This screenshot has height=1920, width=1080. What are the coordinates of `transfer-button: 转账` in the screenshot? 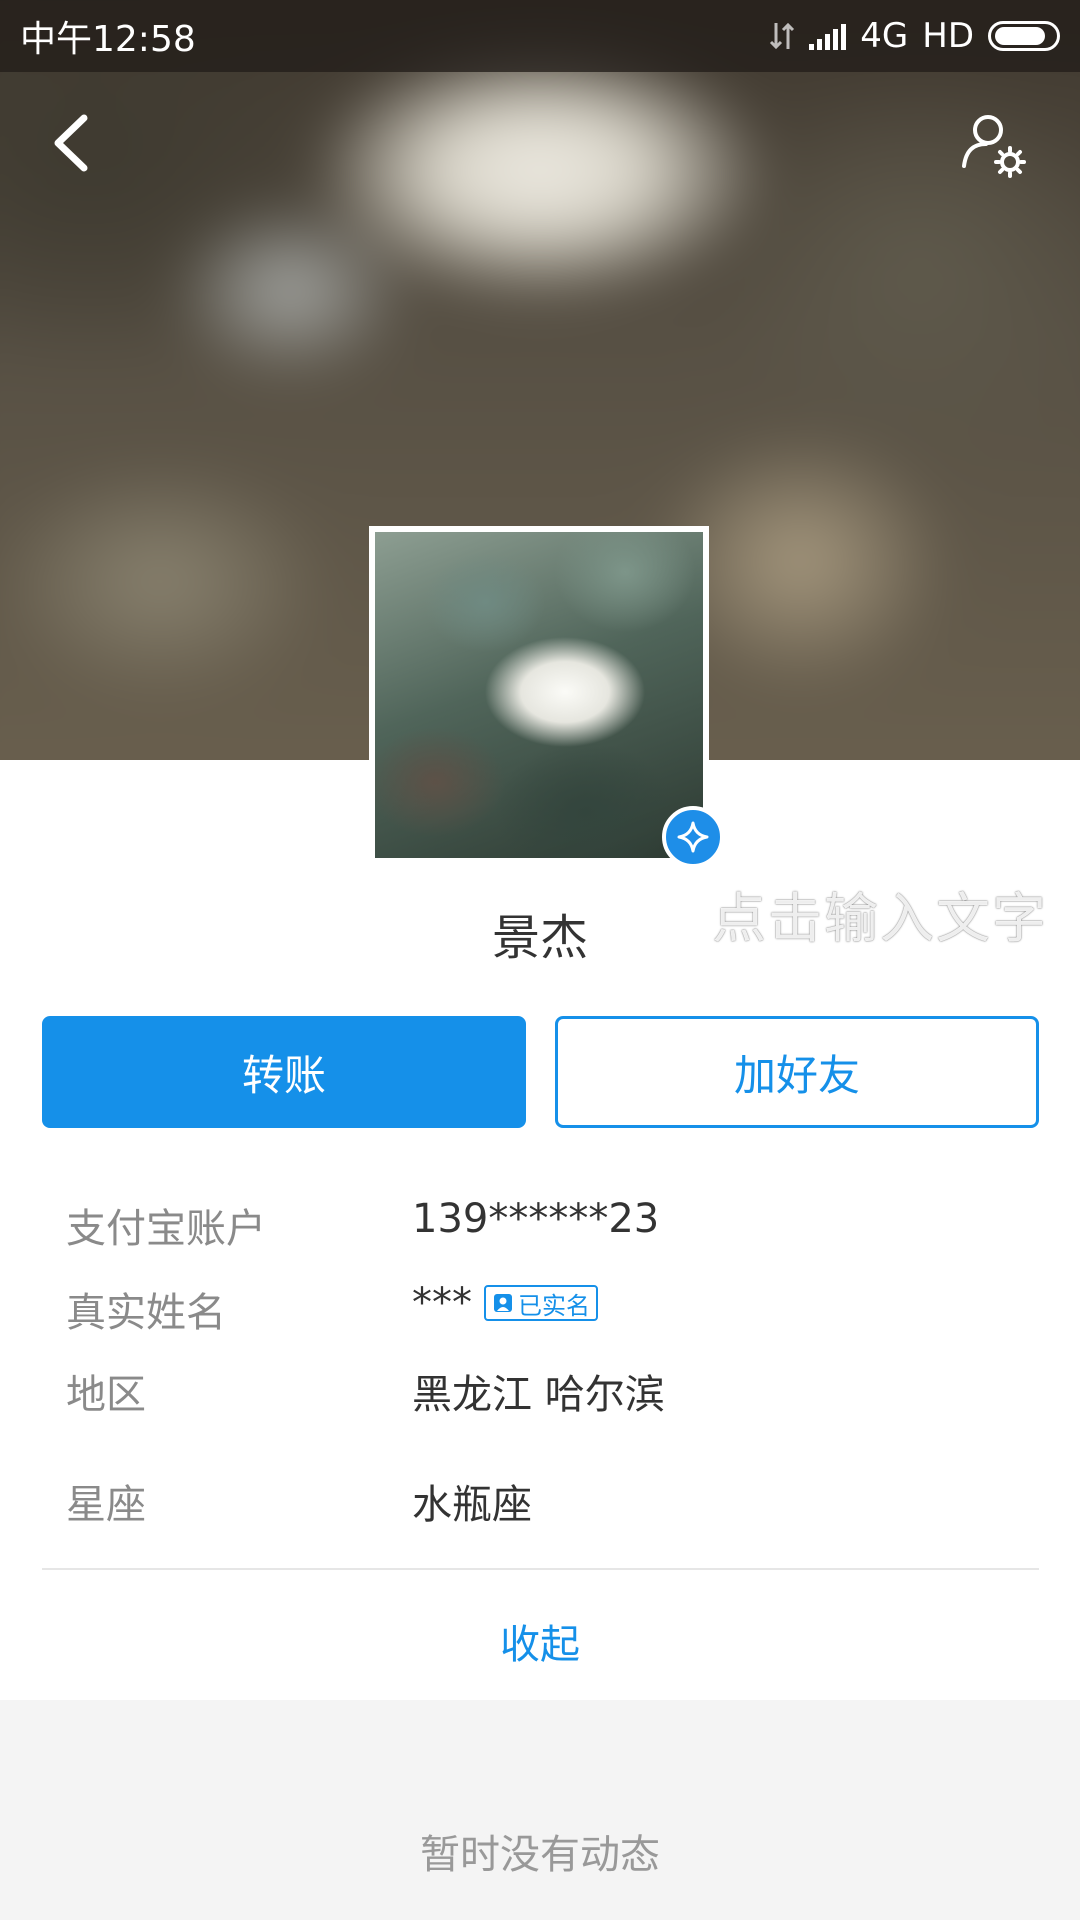 It's located at (284, 1072).